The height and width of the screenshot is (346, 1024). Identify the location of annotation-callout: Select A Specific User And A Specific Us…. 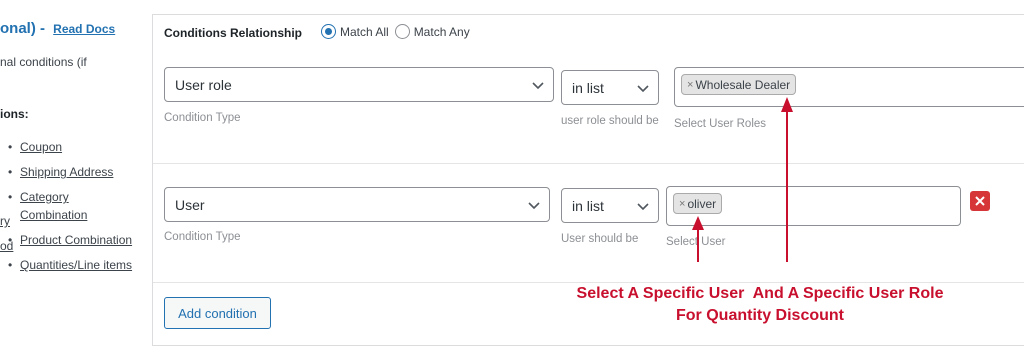
(760, 305).